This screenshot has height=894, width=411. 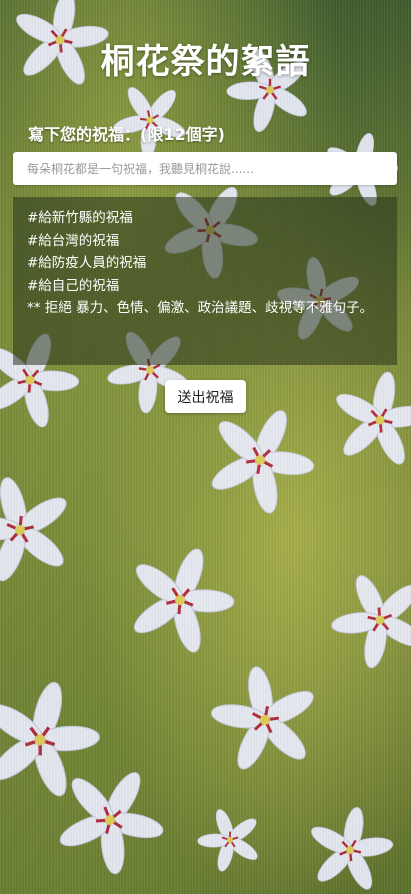 What do you see at coordinates (205, 62) in the screenshot?
I see `page-title: 桐花祭的絮語` at bounding box center [205, 62].